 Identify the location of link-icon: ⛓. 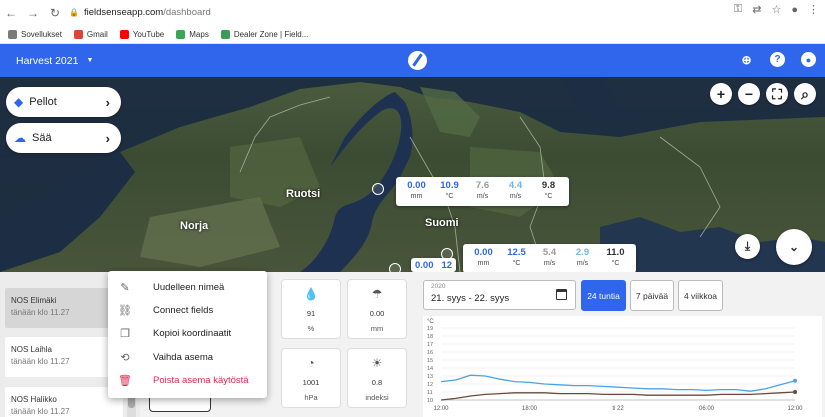
(125, 311).